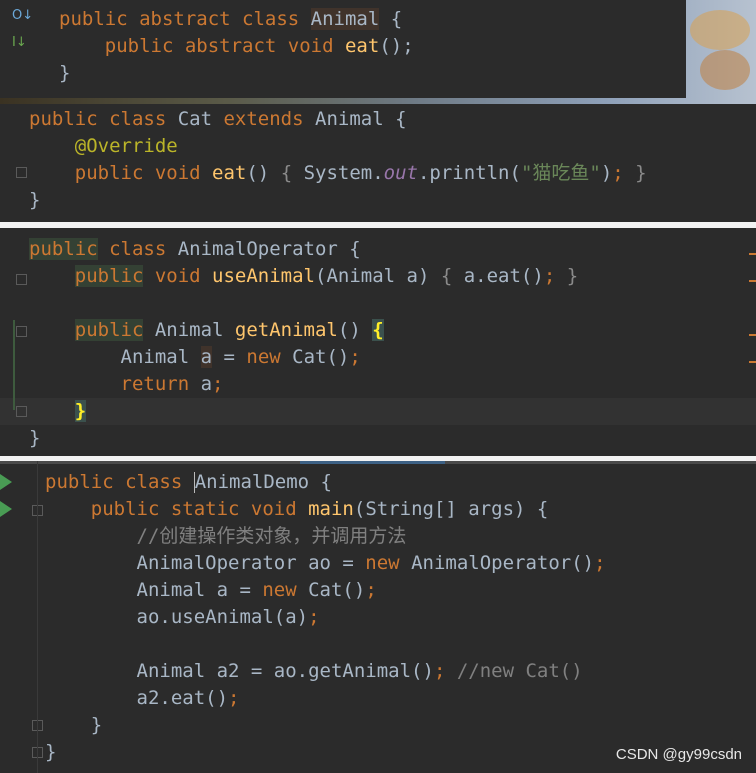  Describe the element at coordinates (182, 617) in the screenshot. I see `code-line: ao.useAnimal(a);` at that location.